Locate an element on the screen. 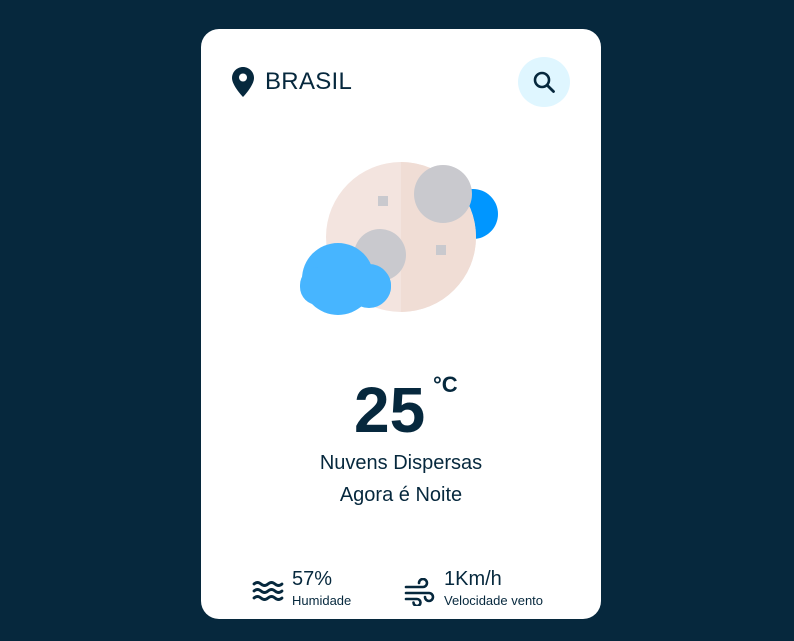 Image resolution: width=794 pixels, height=641 pixels. wind-value: 1Km/h is located at coordinates (473, 579).